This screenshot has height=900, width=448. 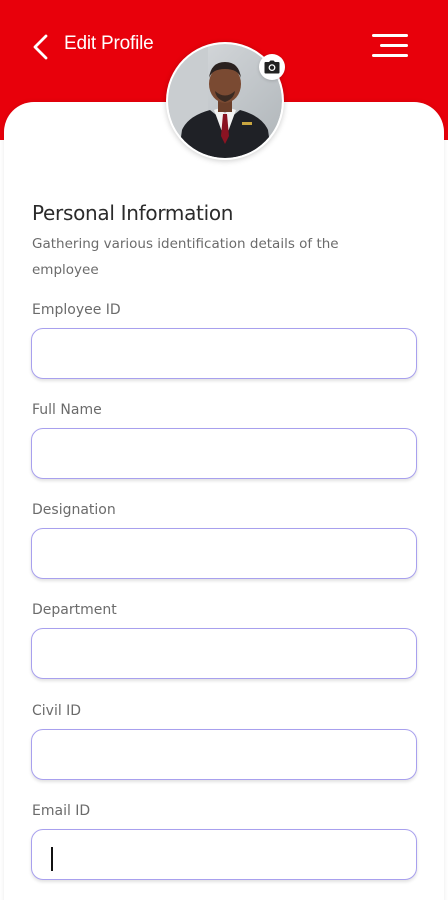 I want to click on text-cursor, so click(x=52, y=859).